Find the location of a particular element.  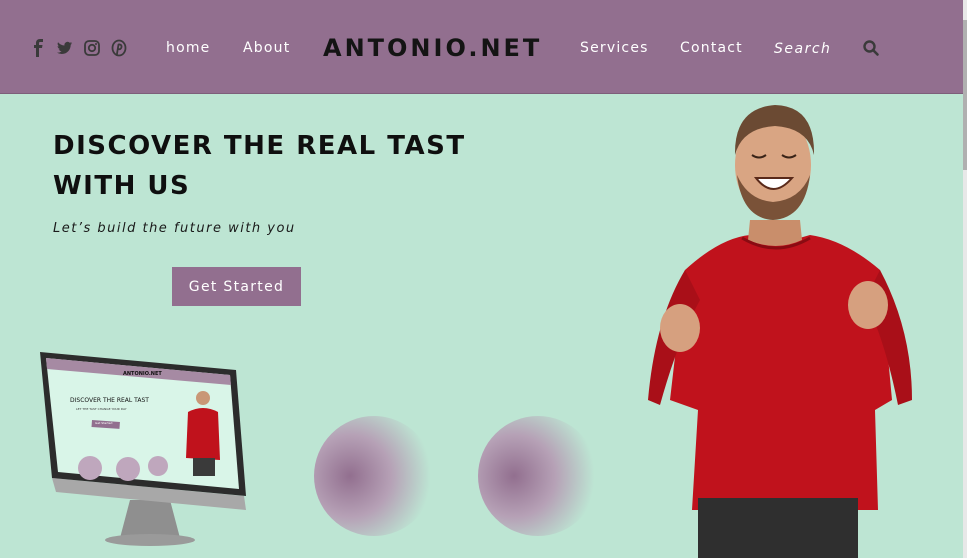

mockup-subtitle: LET THE TAST CHANGE YOUR DAY is located at coordinates (101, 409).